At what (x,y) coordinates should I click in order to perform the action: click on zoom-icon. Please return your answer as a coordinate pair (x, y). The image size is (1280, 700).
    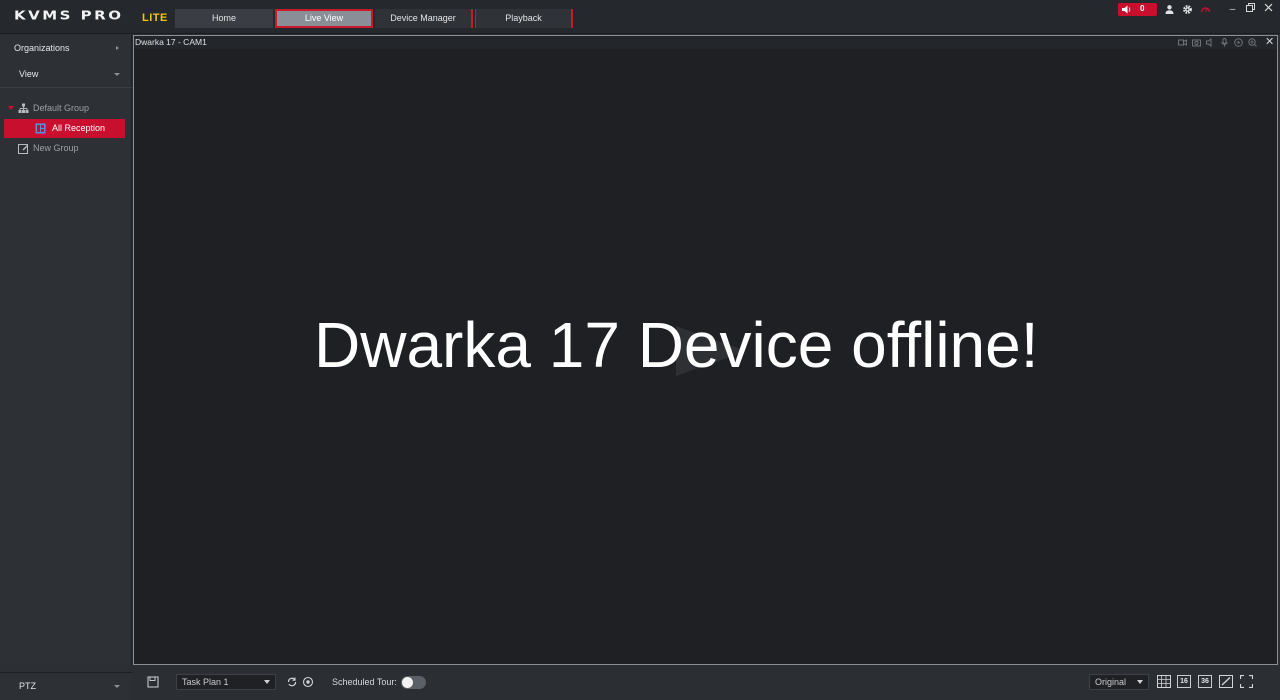
    Looking at the image, I should click on (1252, 42).